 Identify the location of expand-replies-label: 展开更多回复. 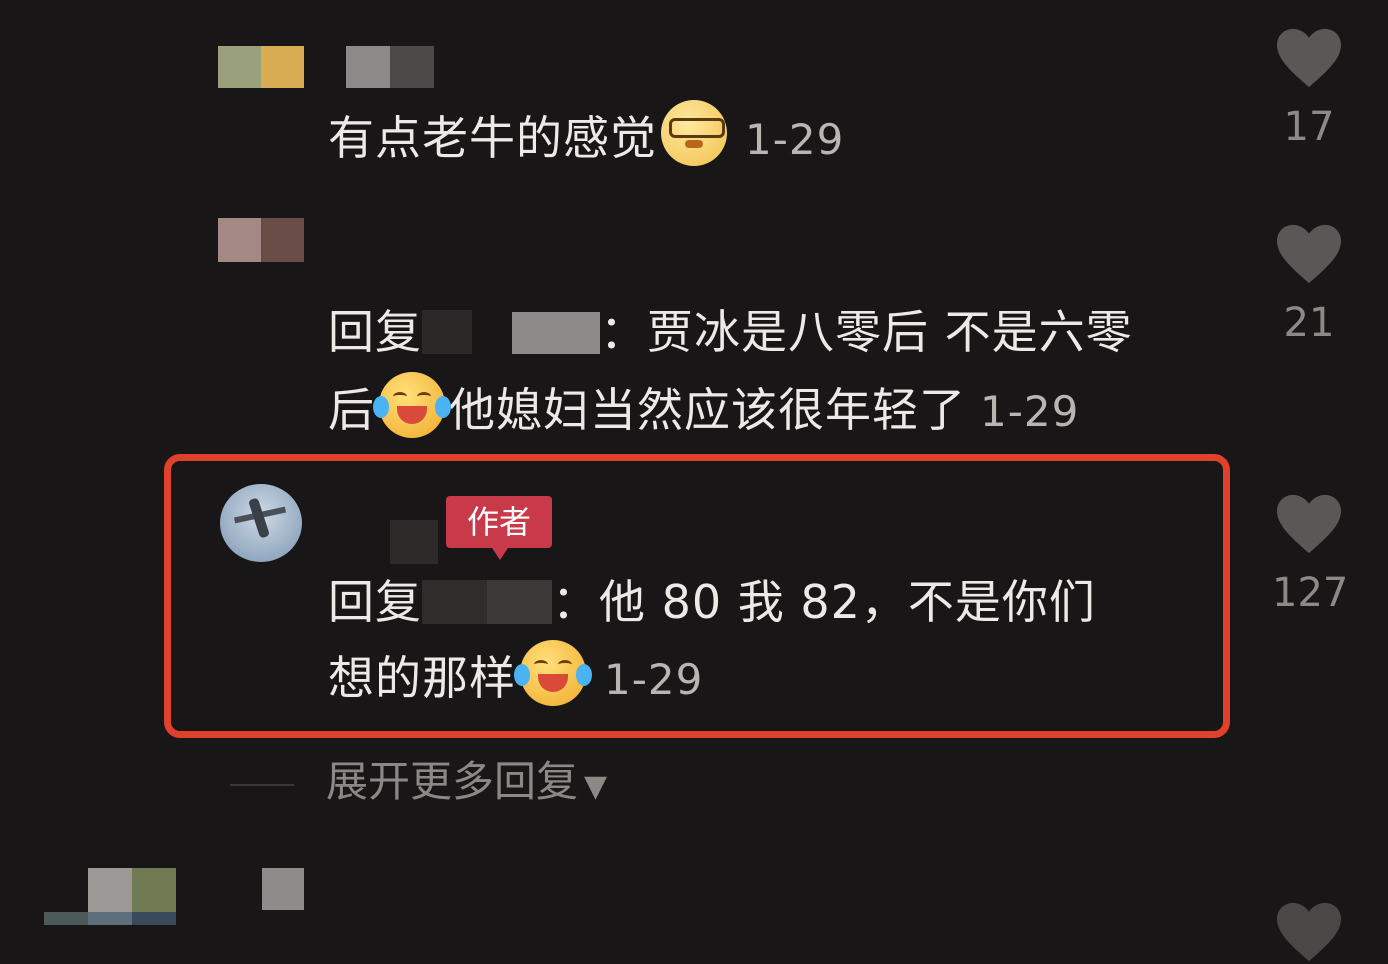
(452, 781).